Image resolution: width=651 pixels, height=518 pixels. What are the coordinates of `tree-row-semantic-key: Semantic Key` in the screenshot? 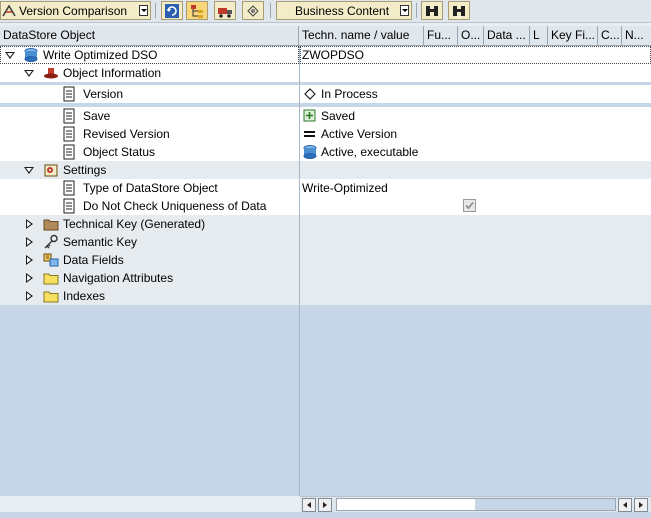 It's located at (325, 242).